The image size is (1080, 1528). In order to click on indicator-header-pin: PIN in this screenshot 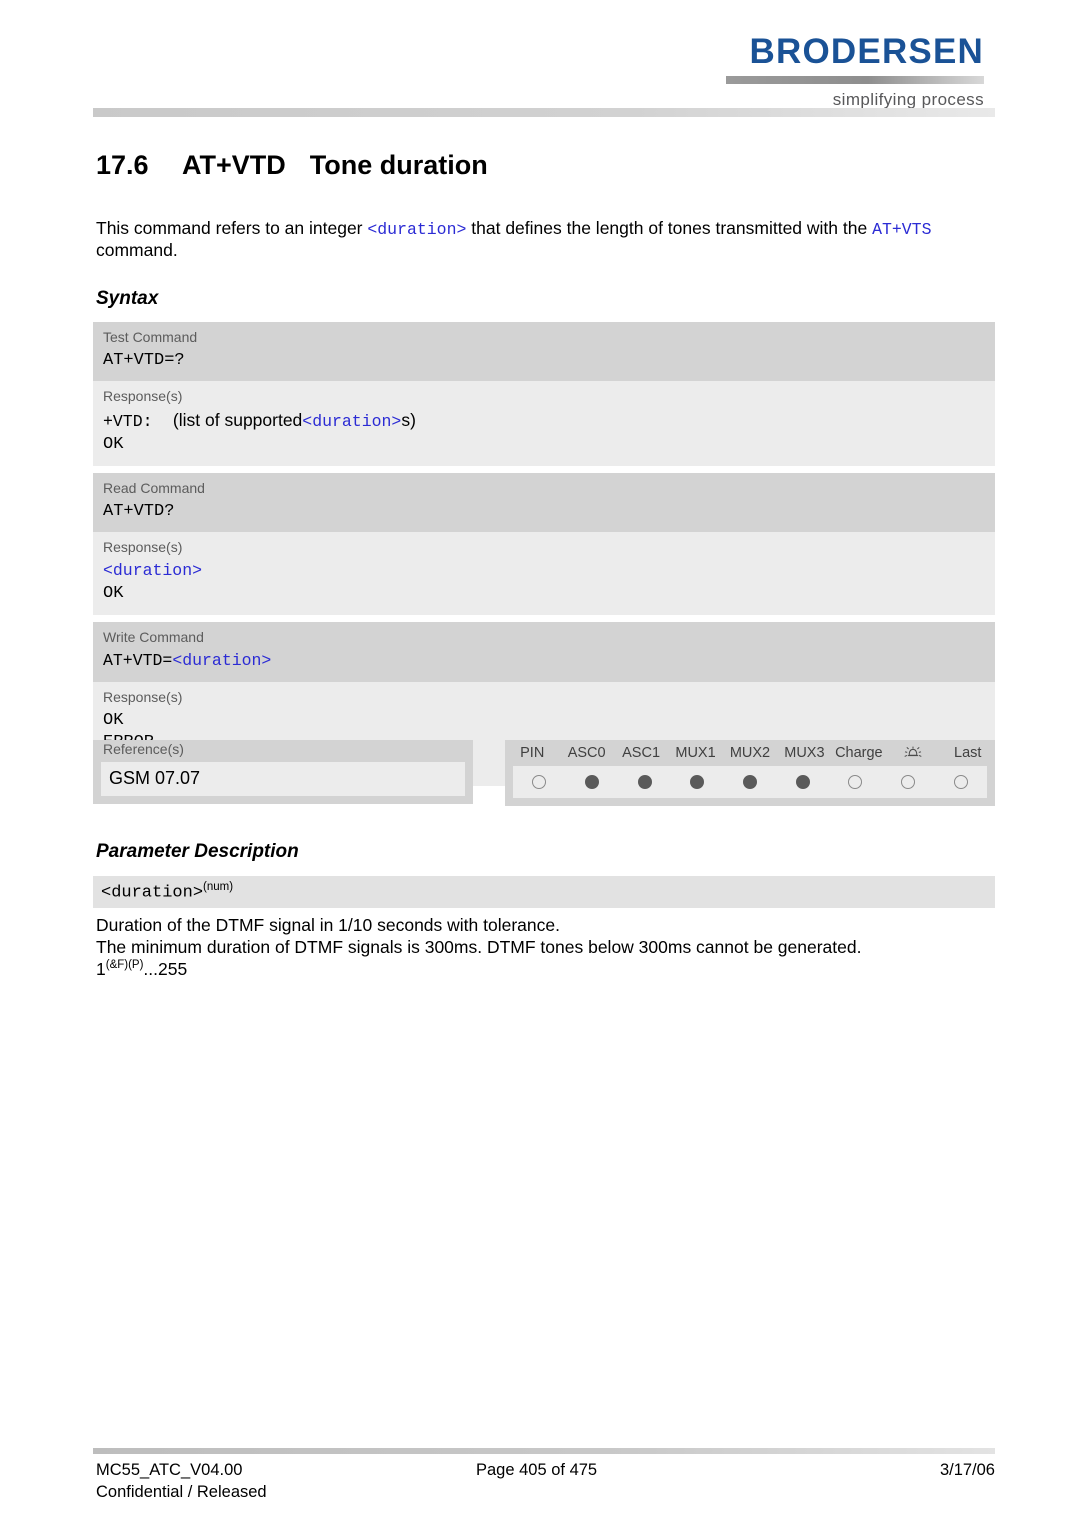, I will do `click(532, 753)`.